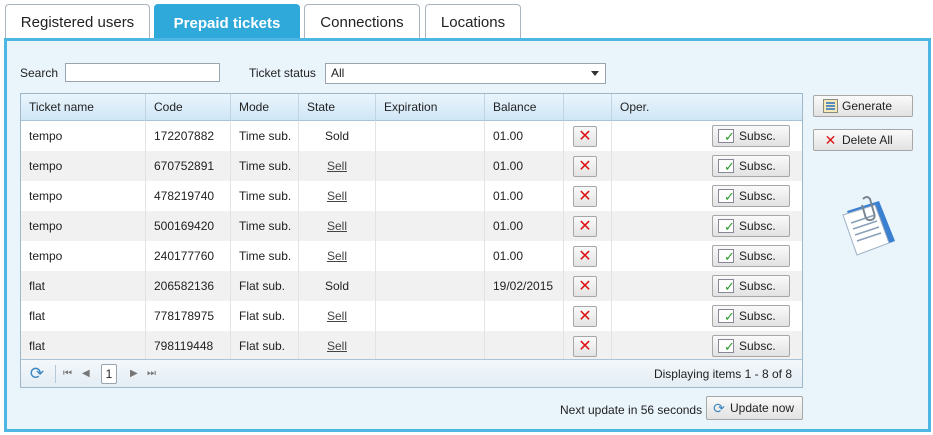  What do you see at coordinates (188, 316) in the screenshot?
I see `cell-code: 778178975` at bounding box center [188, 316].